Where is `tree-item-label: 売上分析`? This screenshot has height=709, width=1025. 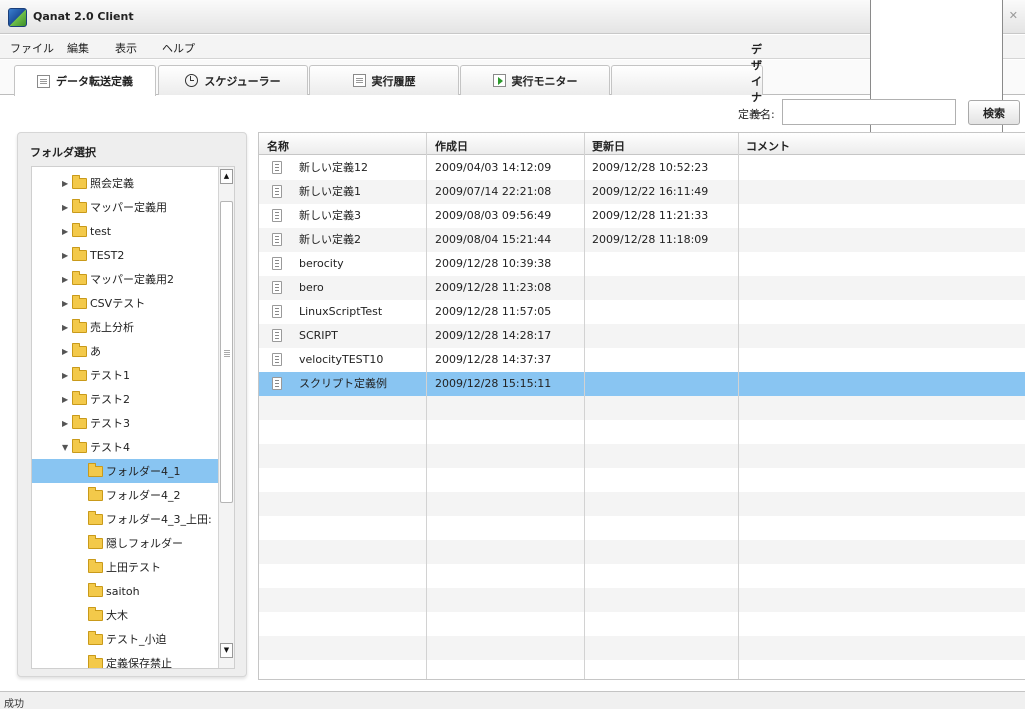
tree-item-label: 売上分析 is located at coordinates (112, 327).